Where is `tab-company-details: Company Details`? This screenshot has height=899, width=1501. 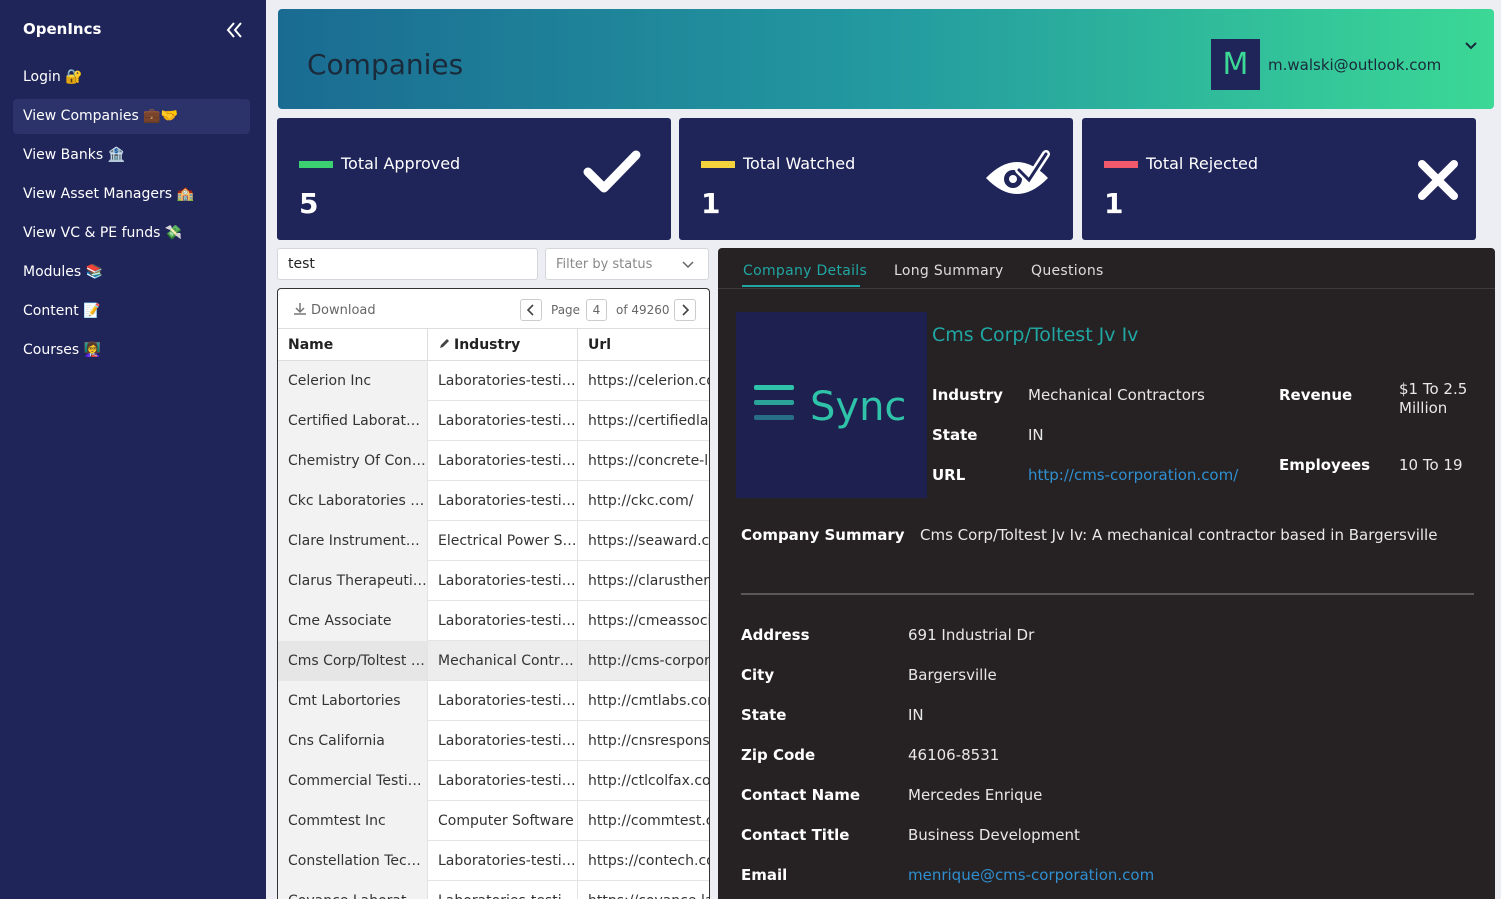
tab-company-details: Company Details is located at coordinates (805, 271).